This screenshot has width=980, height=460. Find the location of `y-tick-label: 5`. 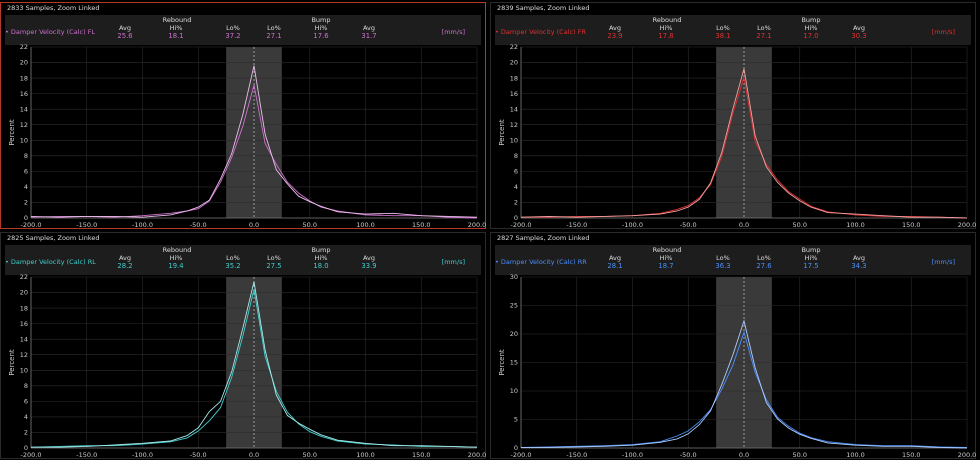

y-tick-label: 5 is located at coordinates (516, 420).